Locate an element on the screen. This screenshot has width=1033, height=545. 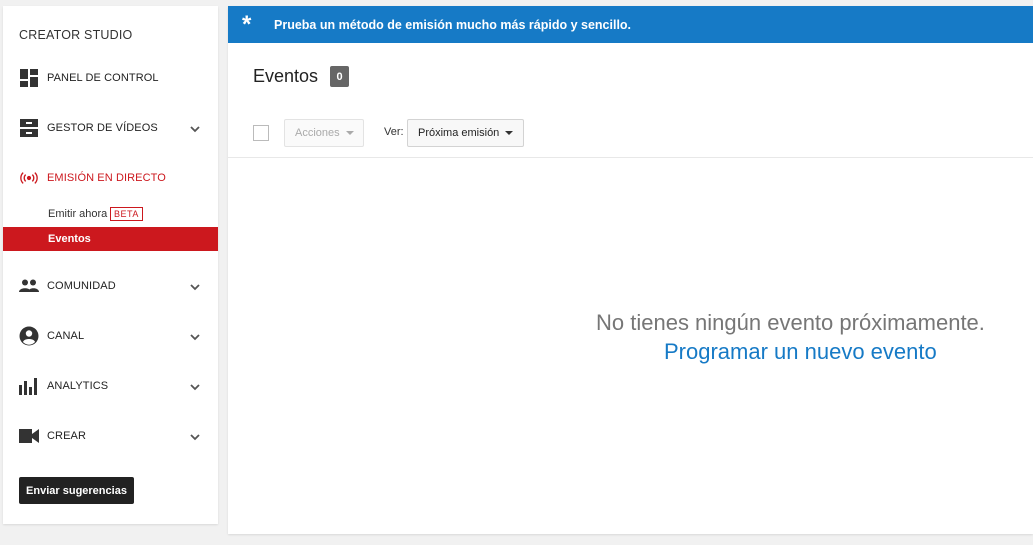
sidebar-item-video-manager: GESTOR DE VÍDEOS is located at coordinates (110, 128).